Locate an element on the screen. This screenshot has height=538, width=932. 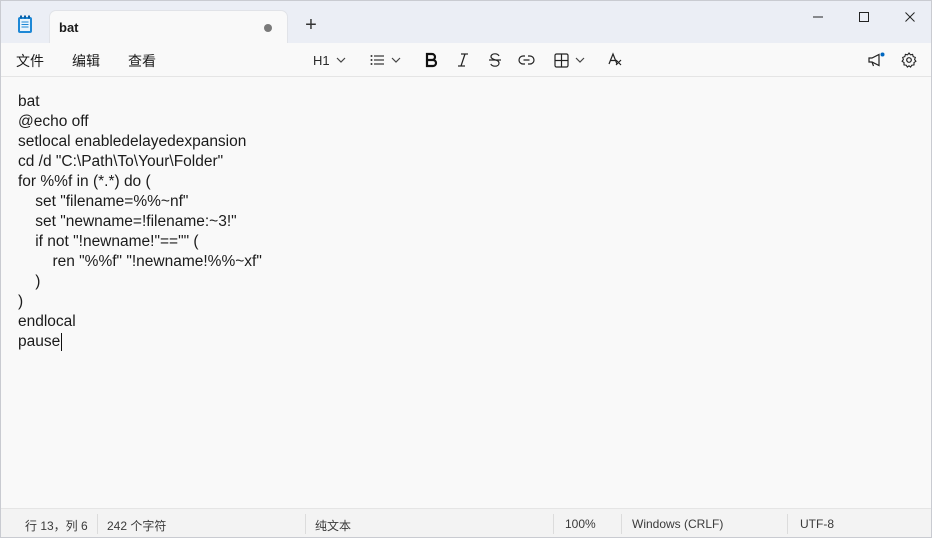
link-icon is located at coordinates (526, 60).